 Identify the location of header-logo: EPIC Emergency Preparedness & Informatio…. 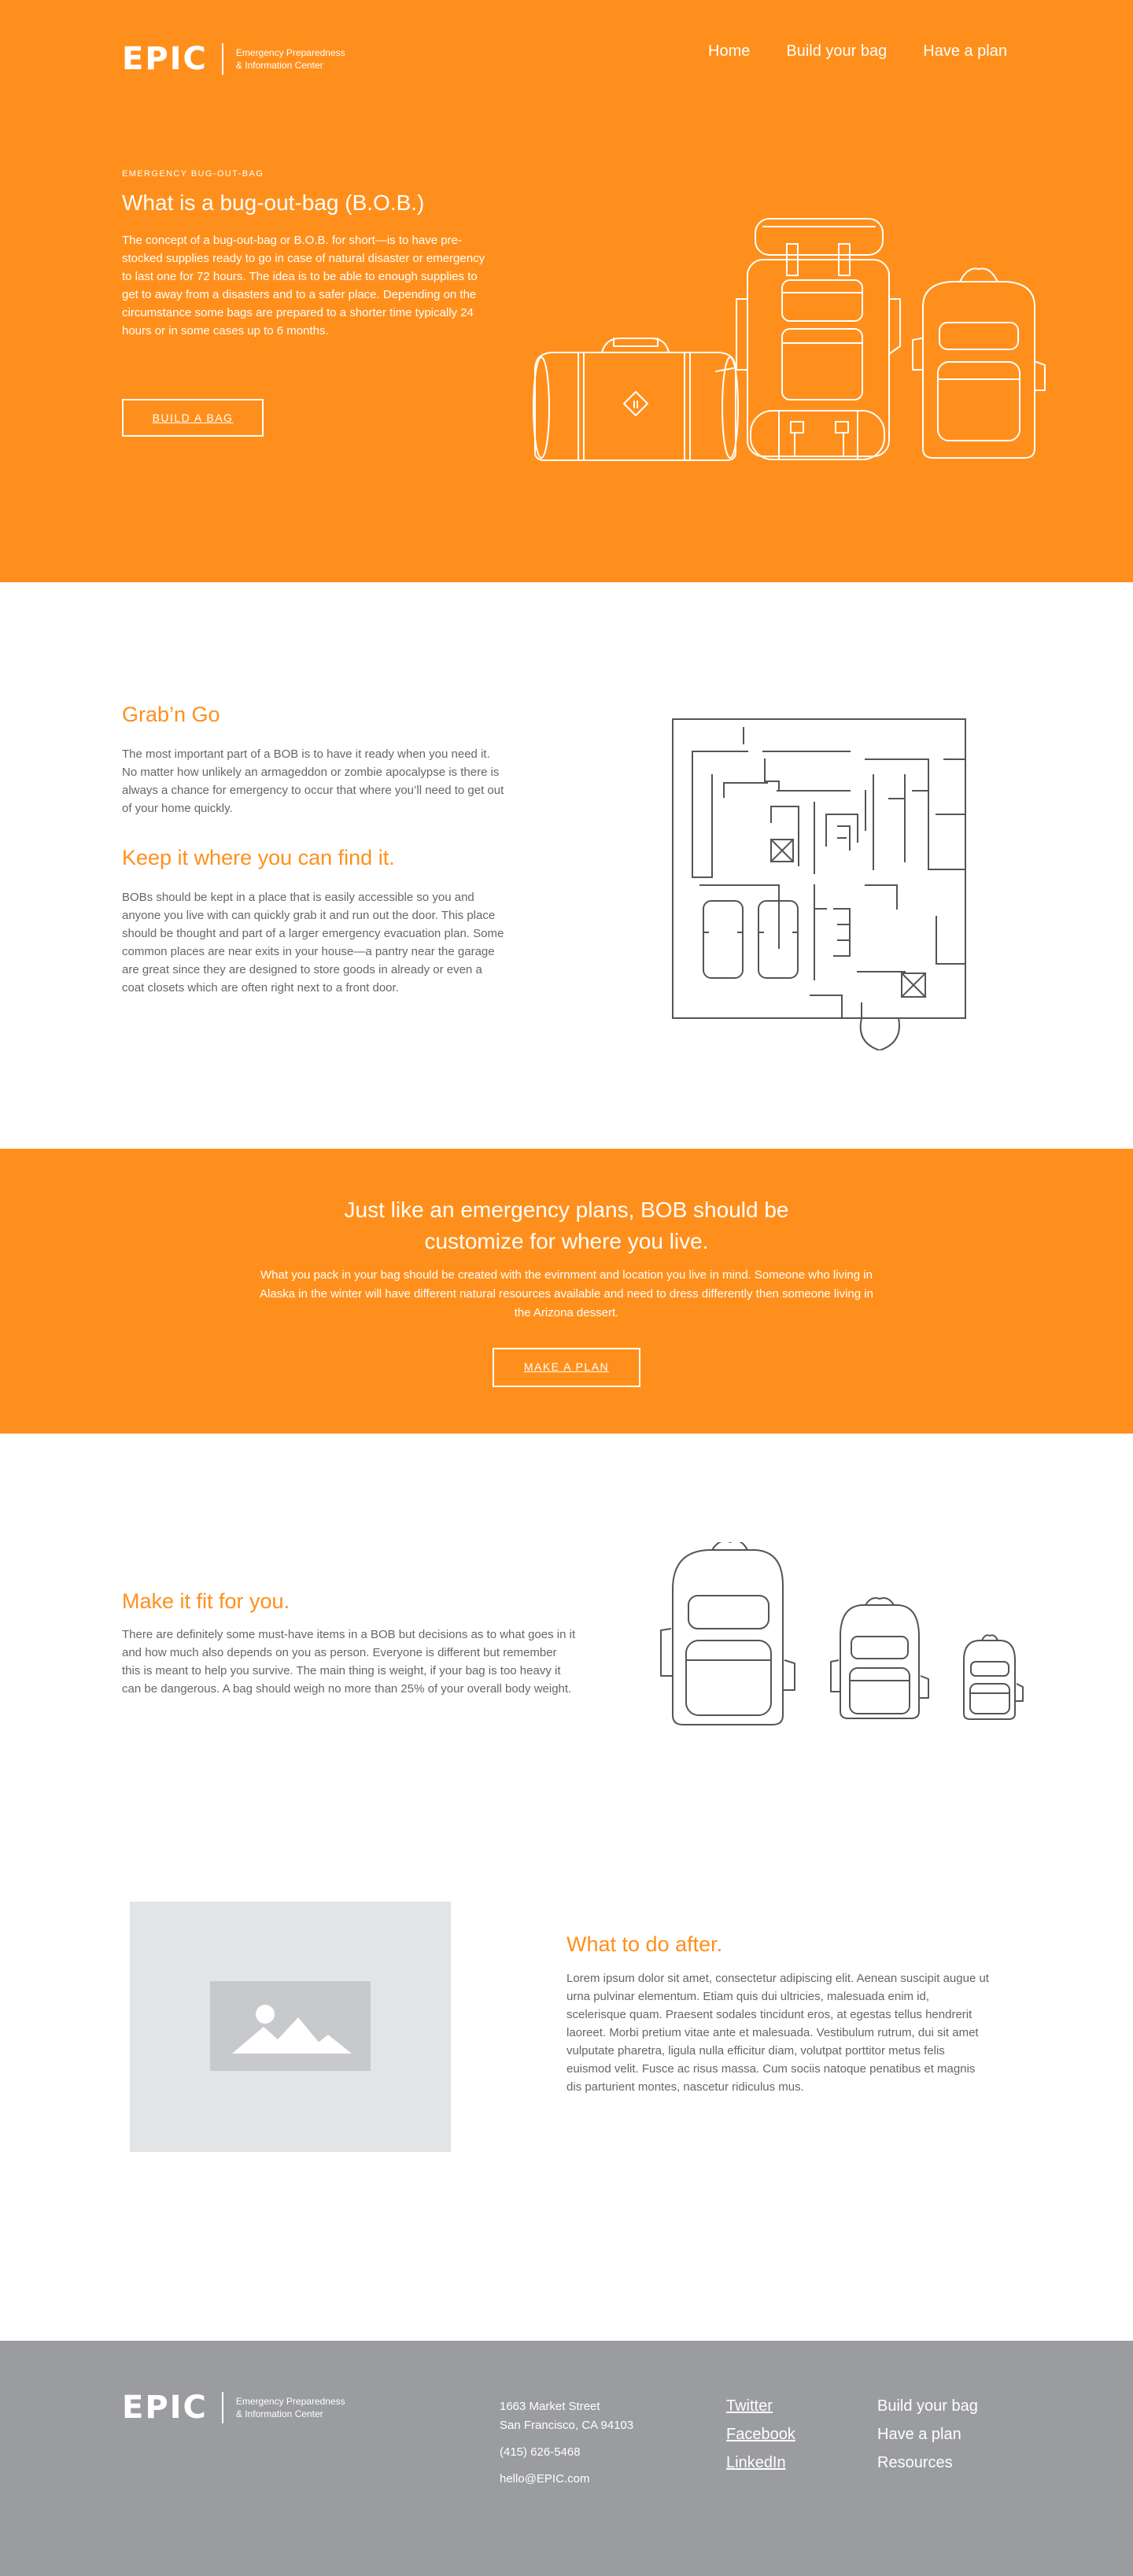
(233, 59).